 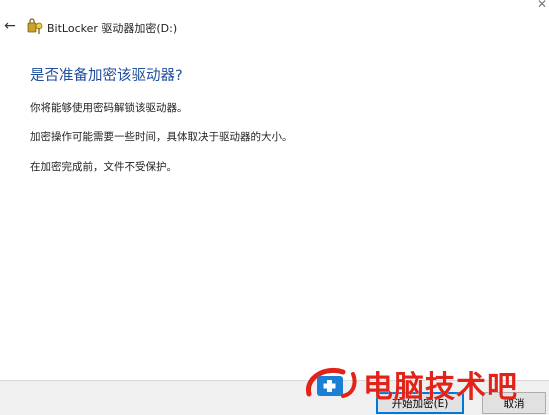 I want to click on back-button: ←, so click(x=10, y=26).